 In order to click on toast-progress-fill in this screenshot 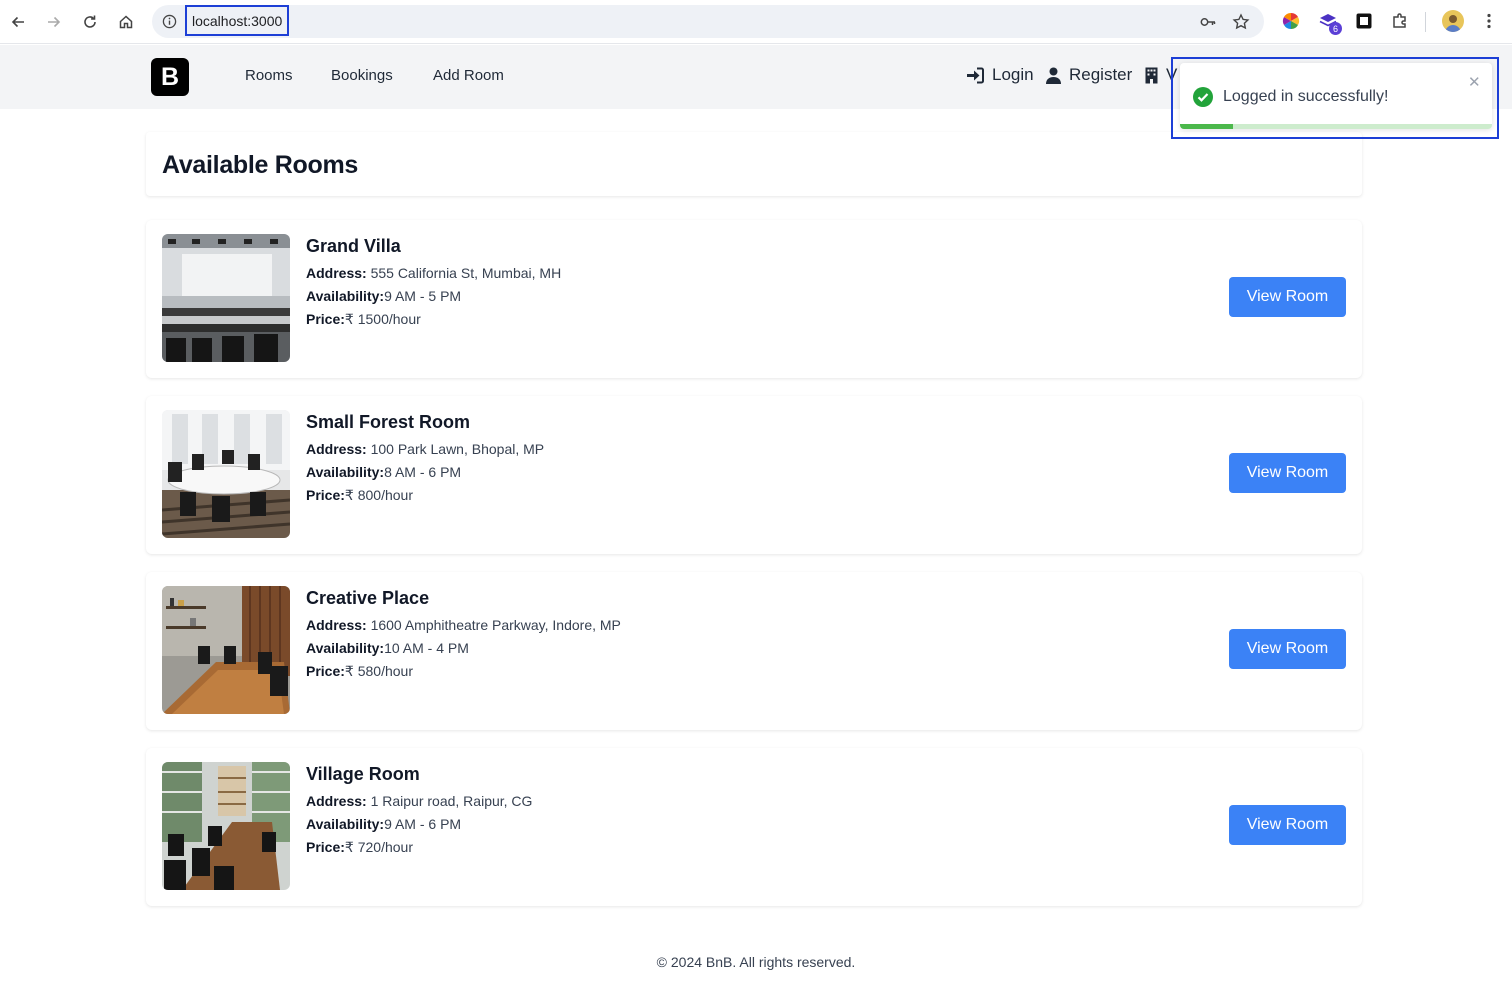, I will do `click(1207, 126)`.